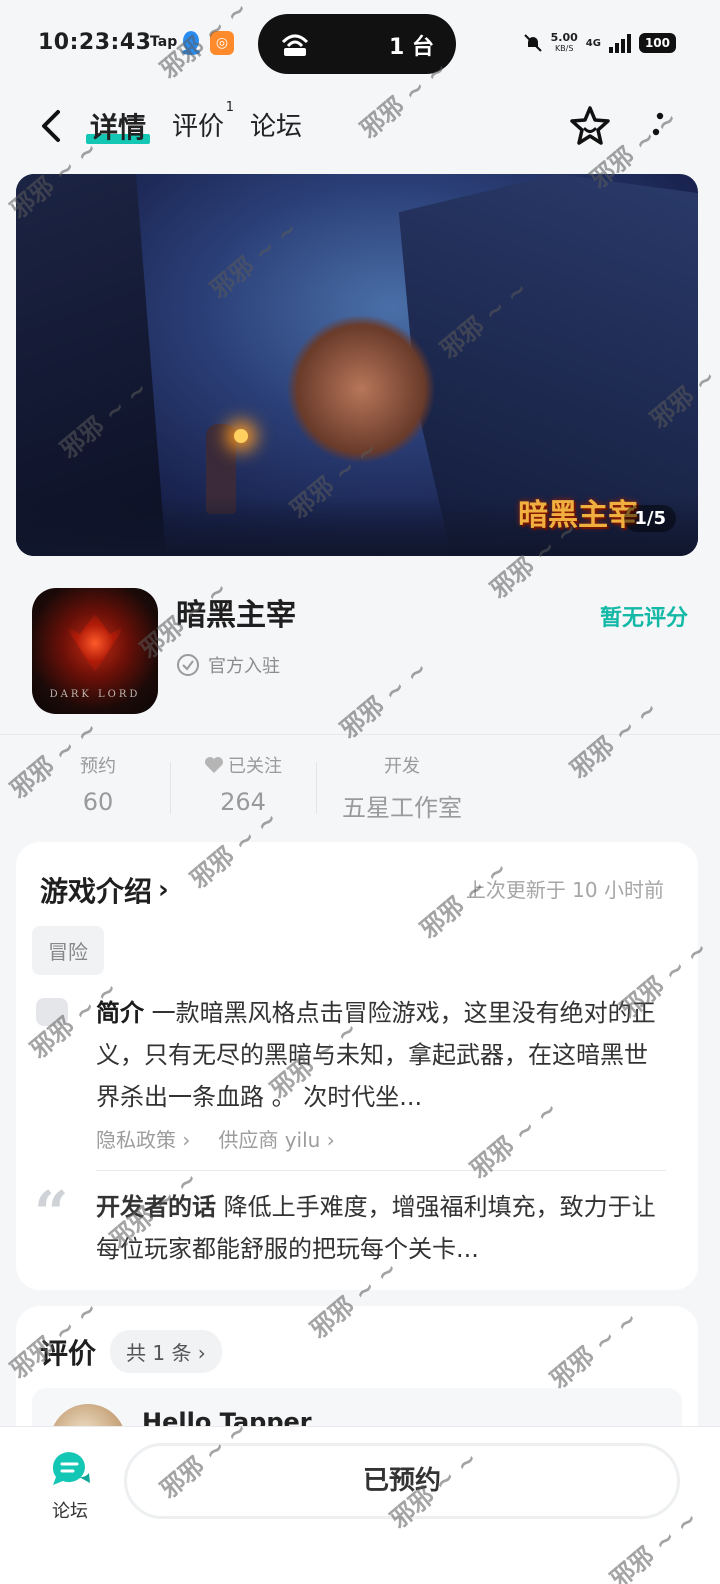 This screenshot has height=1584, width=720. I want to click on game-icon: DARK LORD, so click(95, 651).